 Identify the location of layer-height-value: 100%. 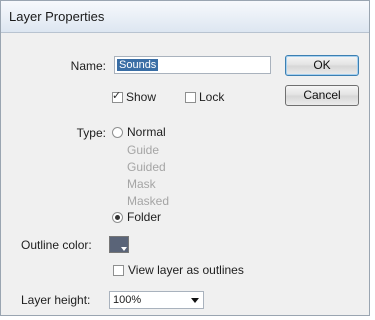
(127, 300).